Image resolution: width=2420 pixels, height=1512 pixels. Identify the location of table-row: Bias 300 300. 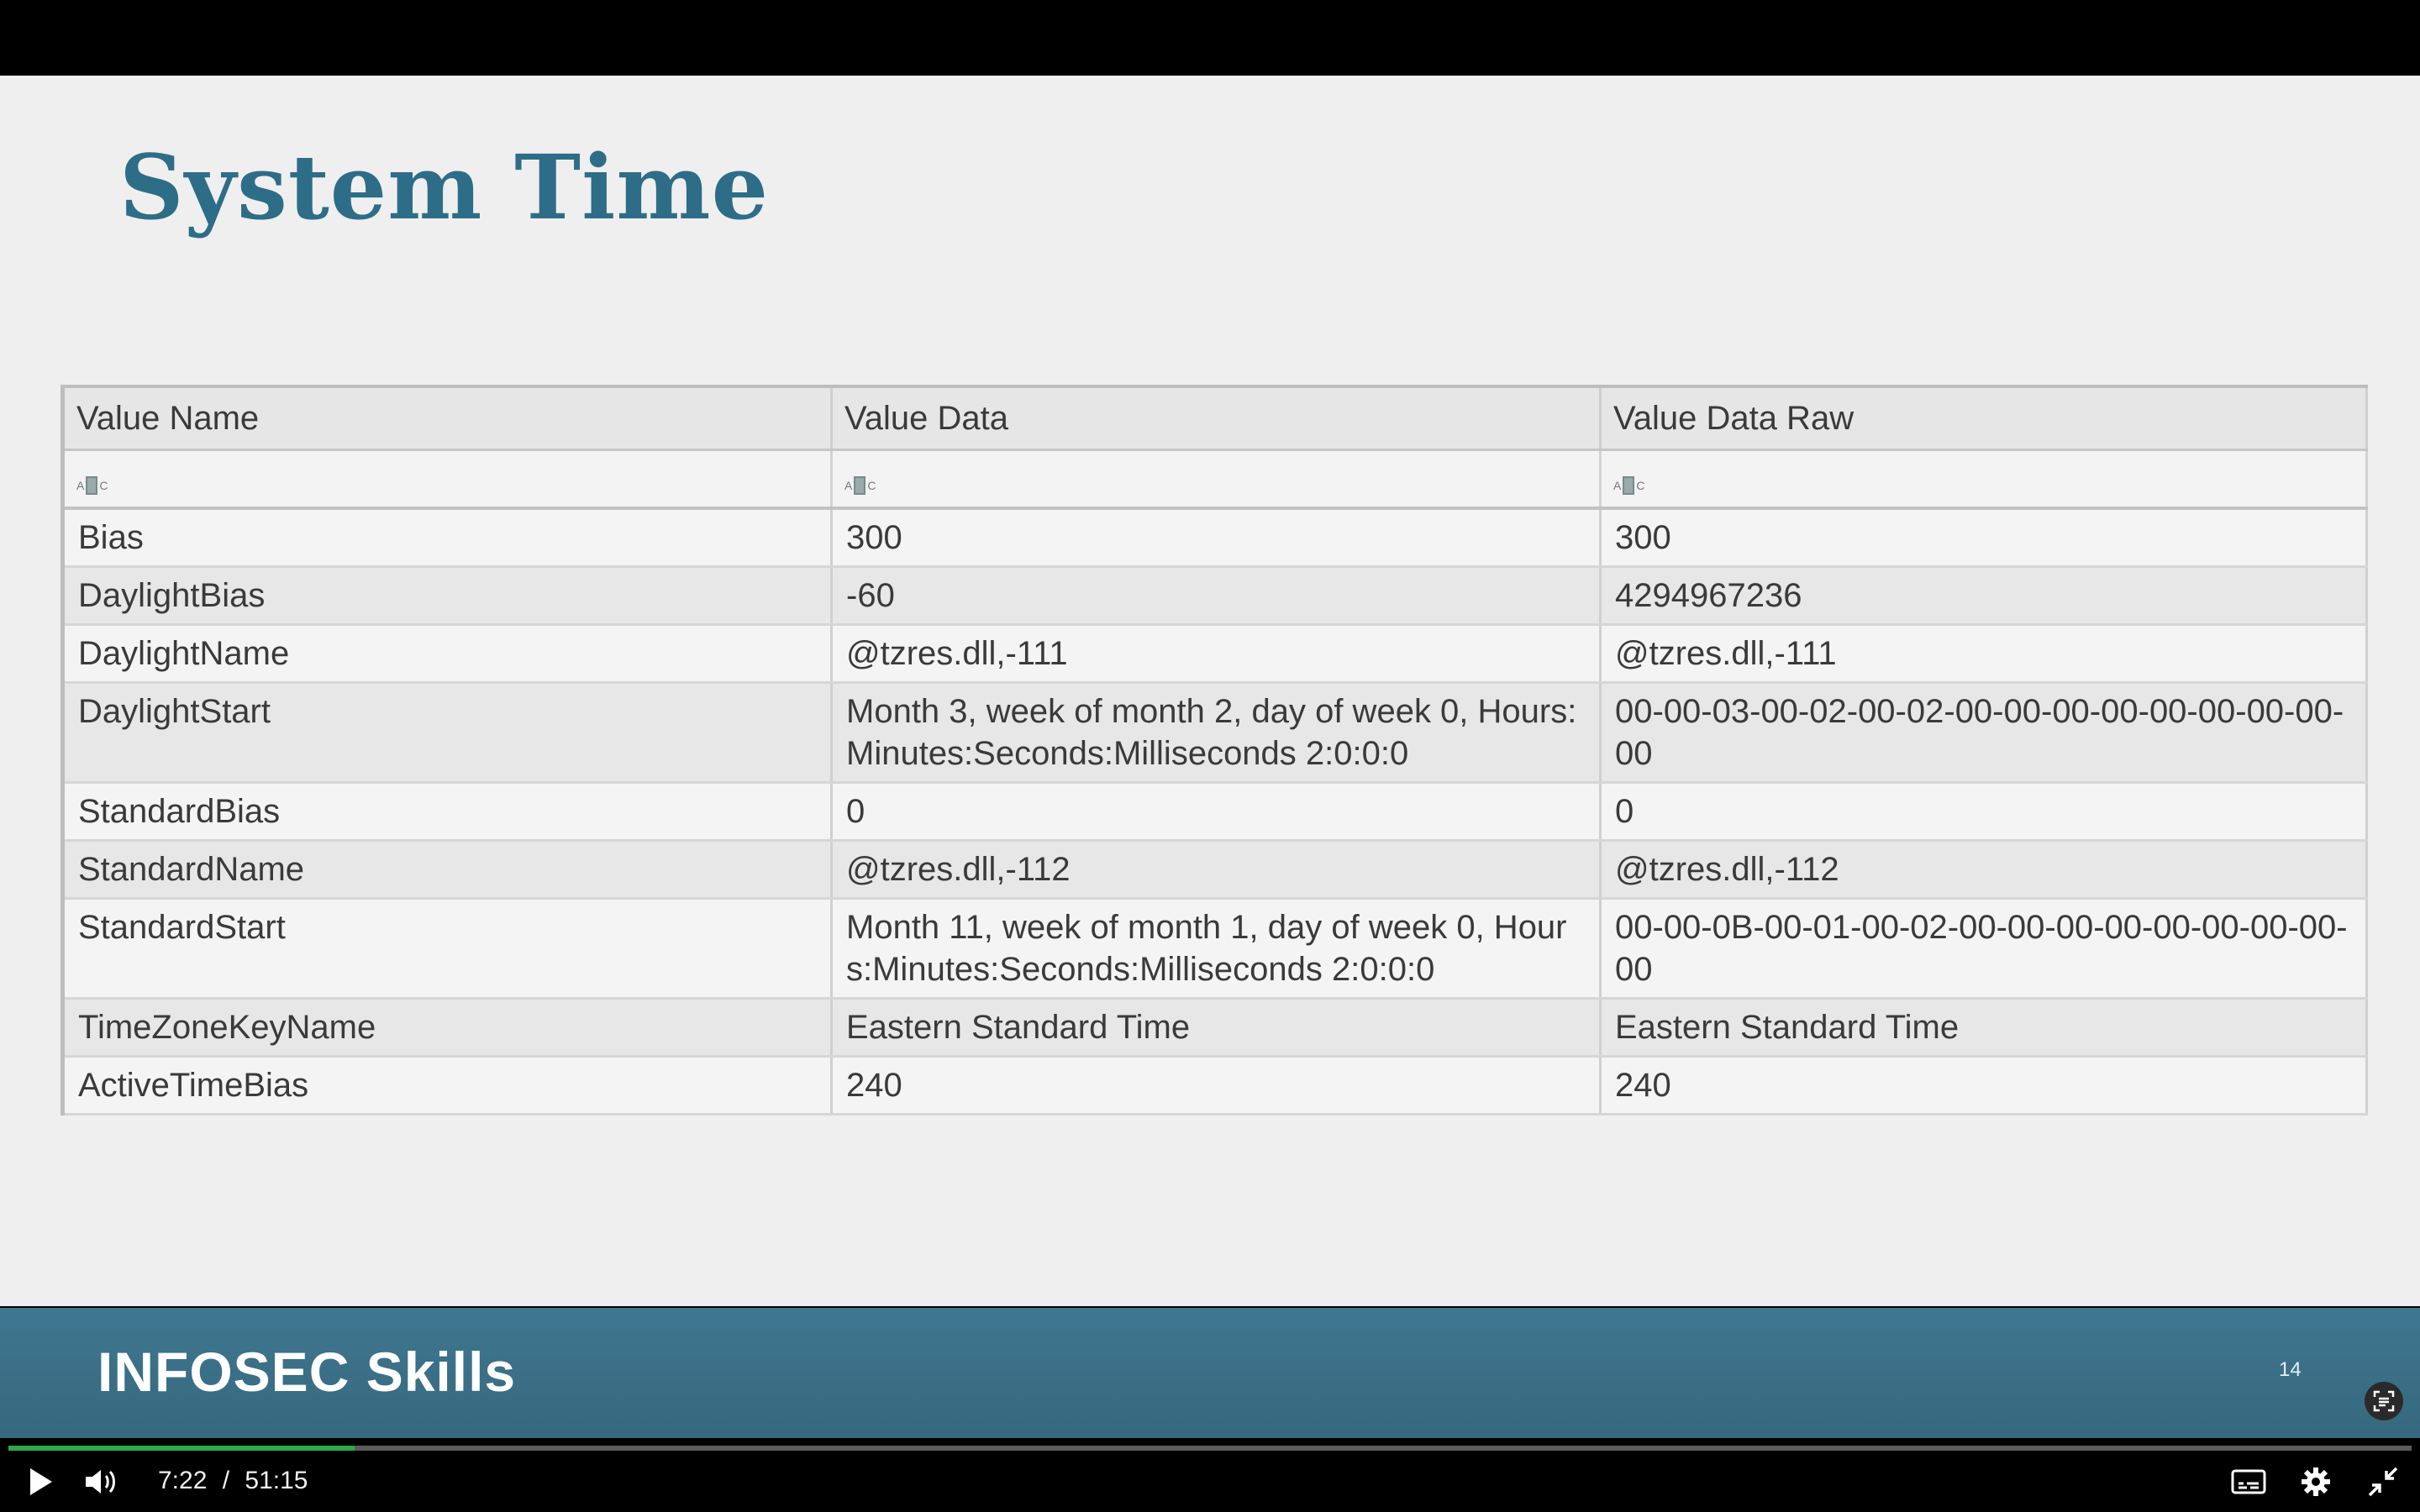
(1215, 538).